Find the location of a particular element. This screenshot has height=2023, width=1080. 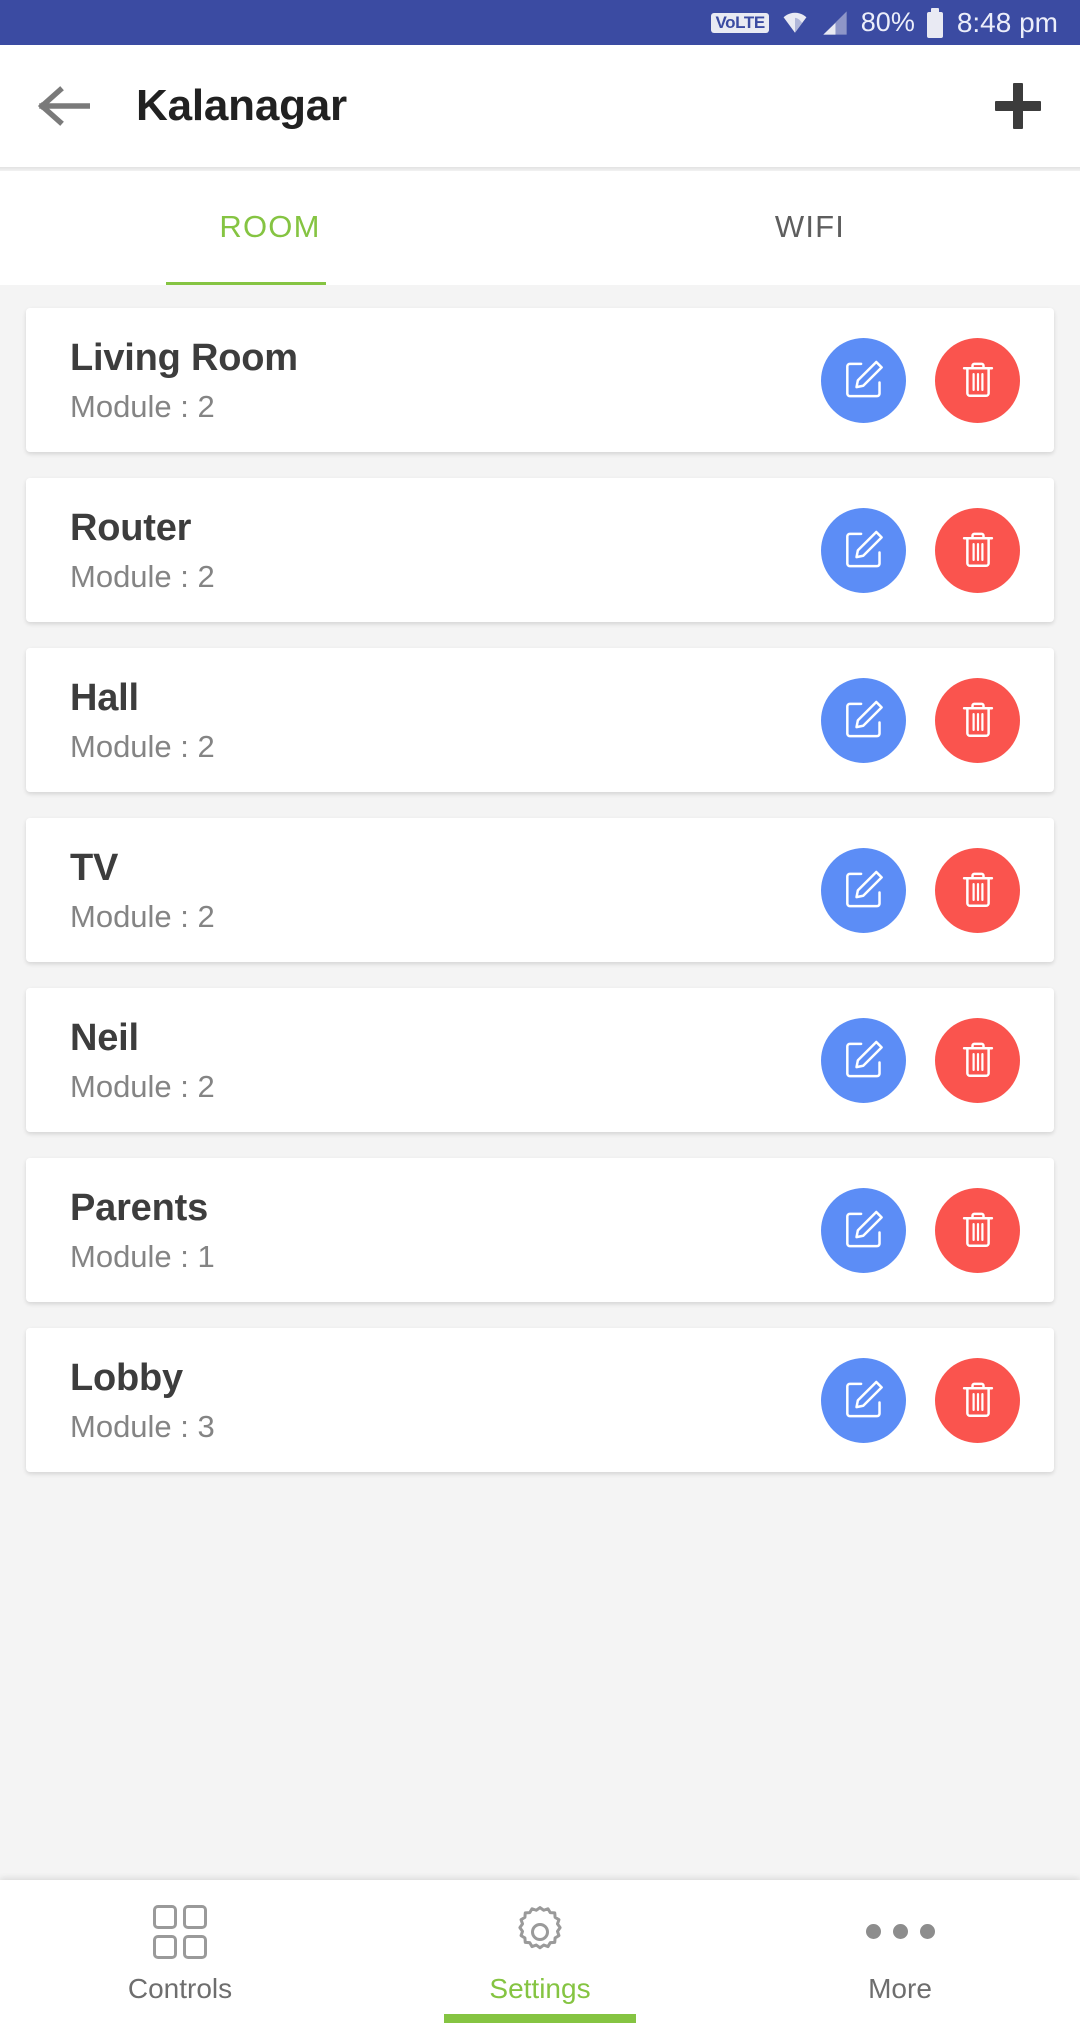

room-name: Router is located at coordinates (131, 527).